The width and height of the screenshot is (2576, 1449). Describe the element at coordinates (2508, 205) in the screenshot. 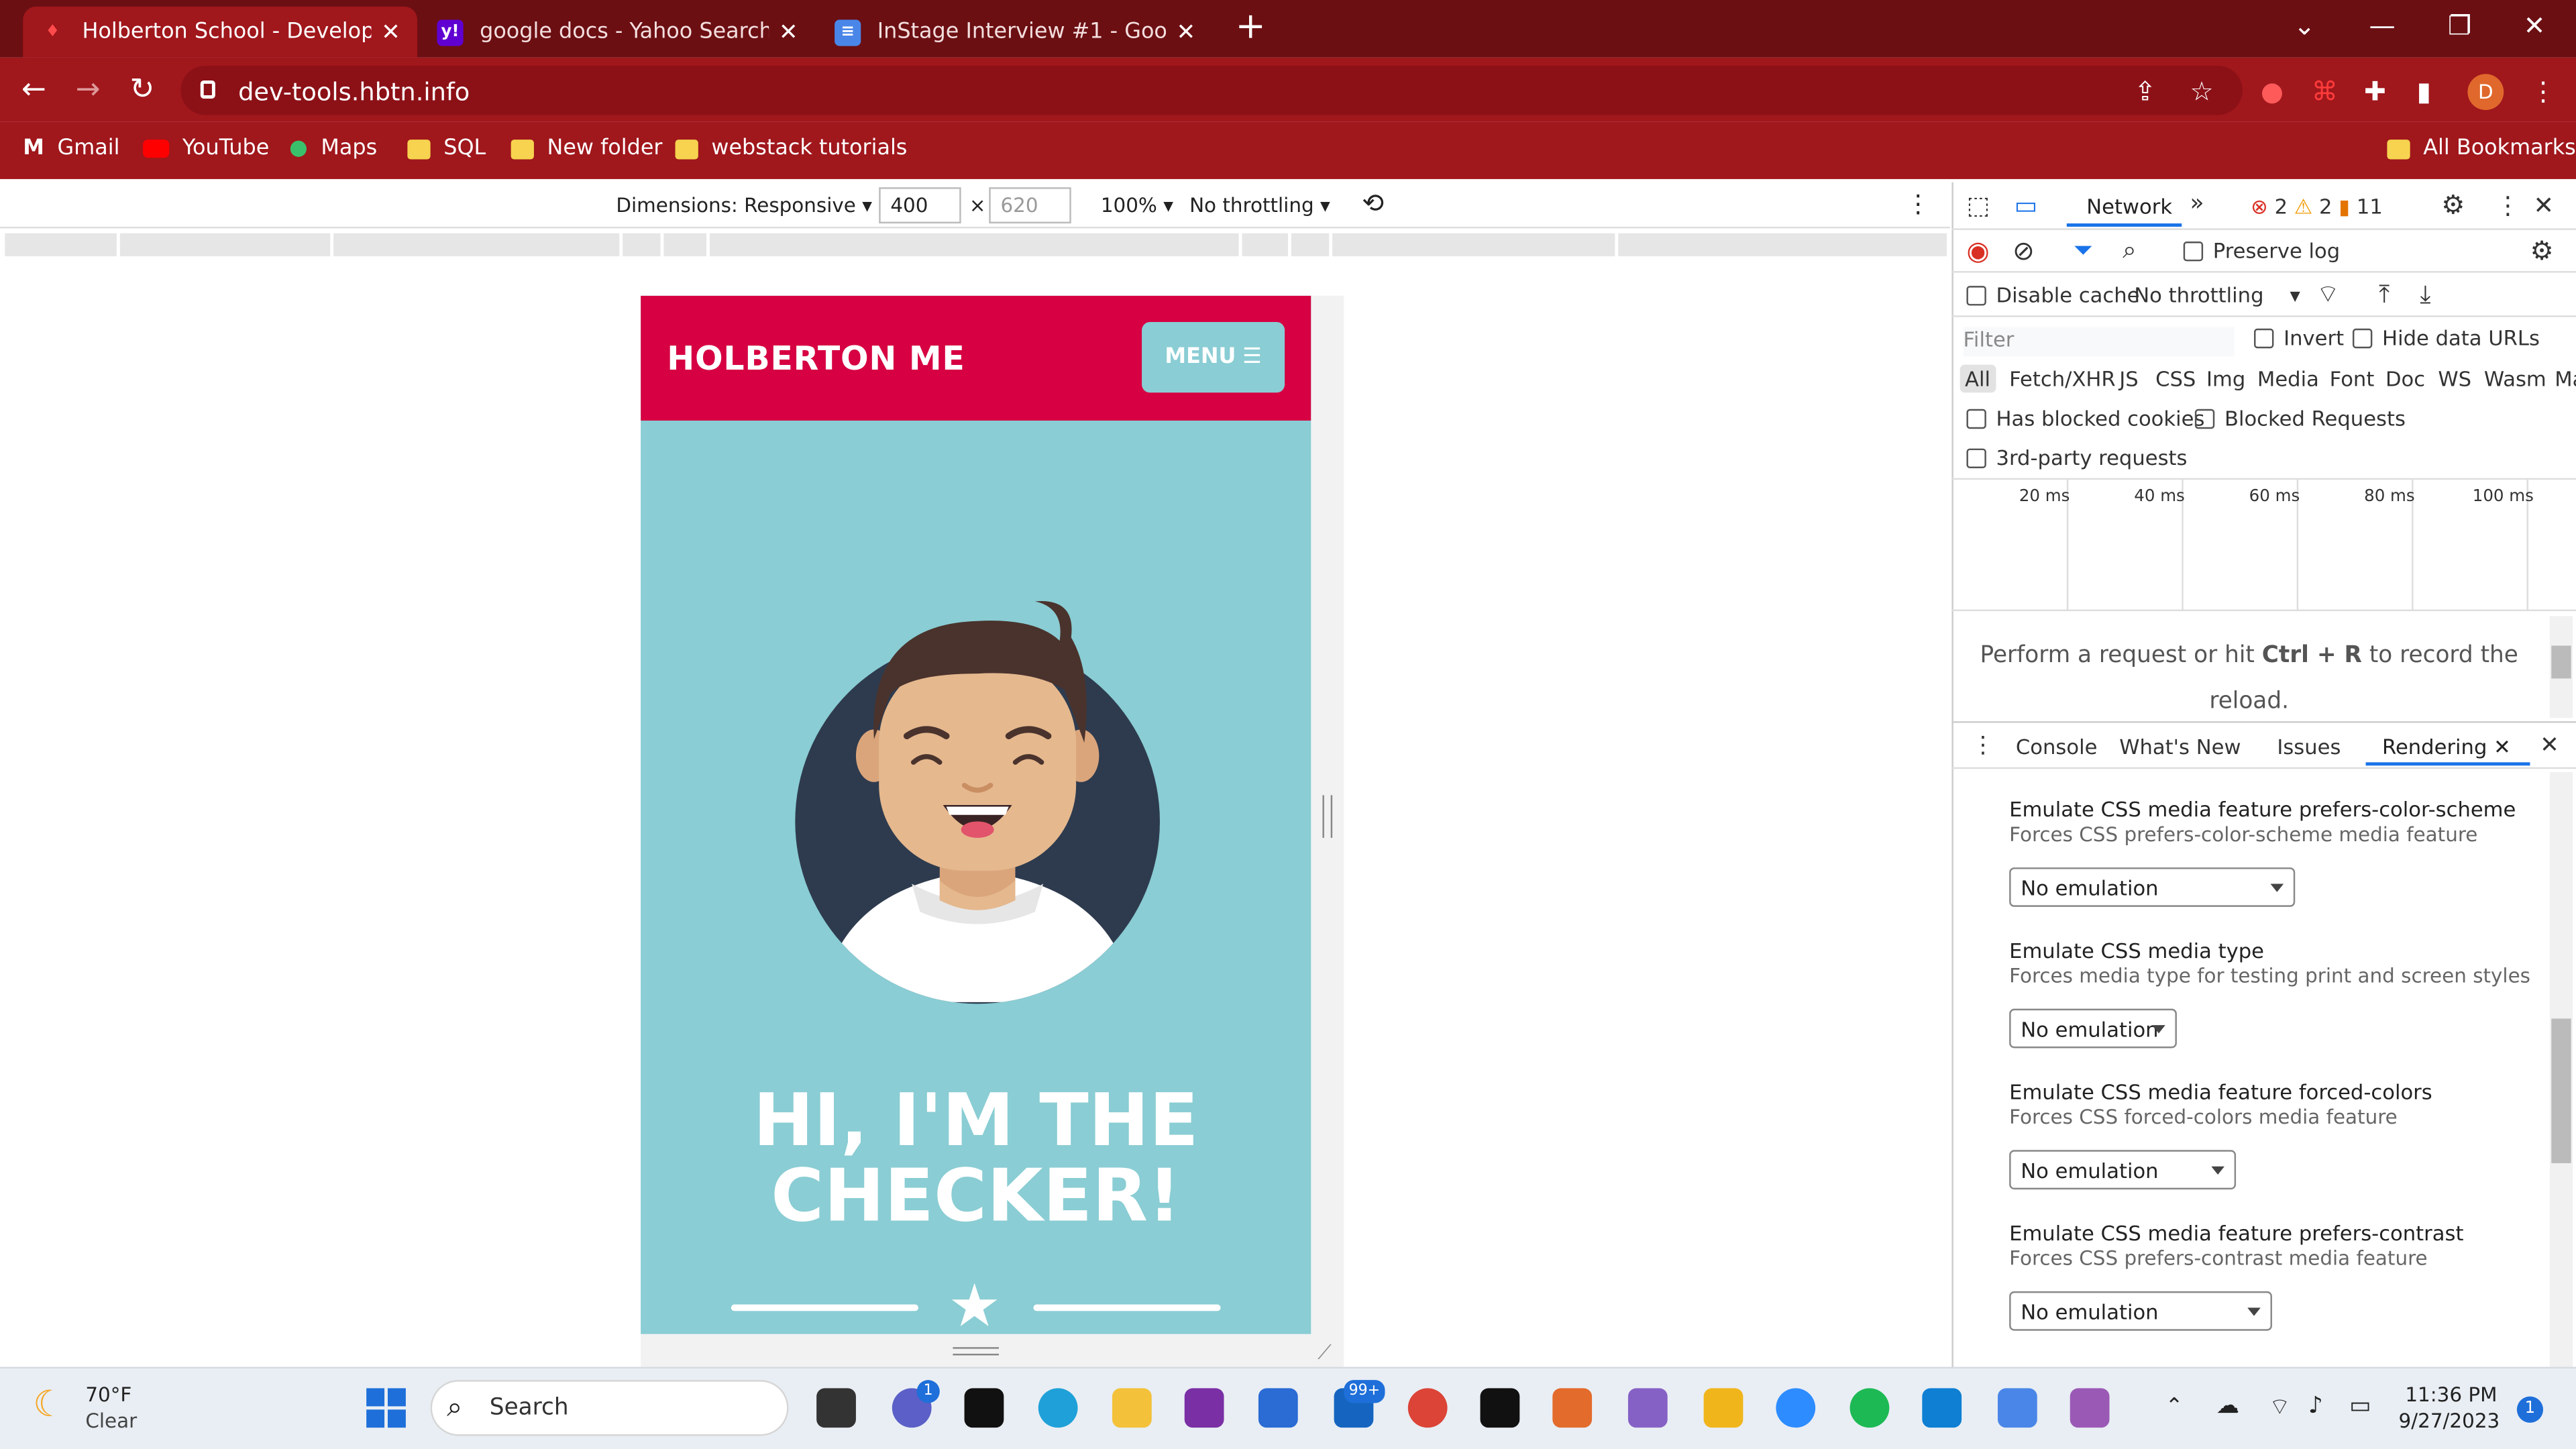

I see `devtools-menu-icon: ⋮` at that location.